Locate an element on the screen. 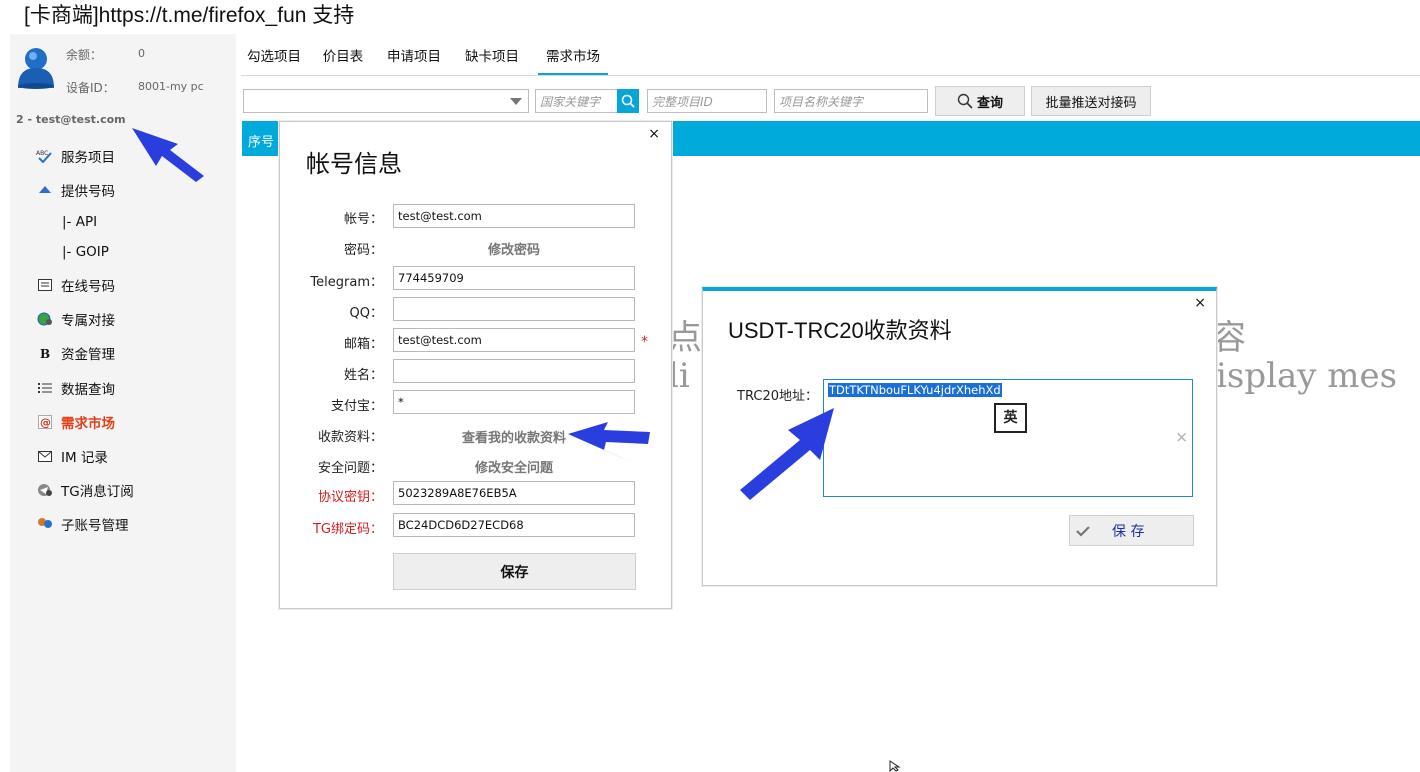 This screenshot has width=1420, height=772. sidebar-item-label: 数据查询 is located at coordinates (88, 390).